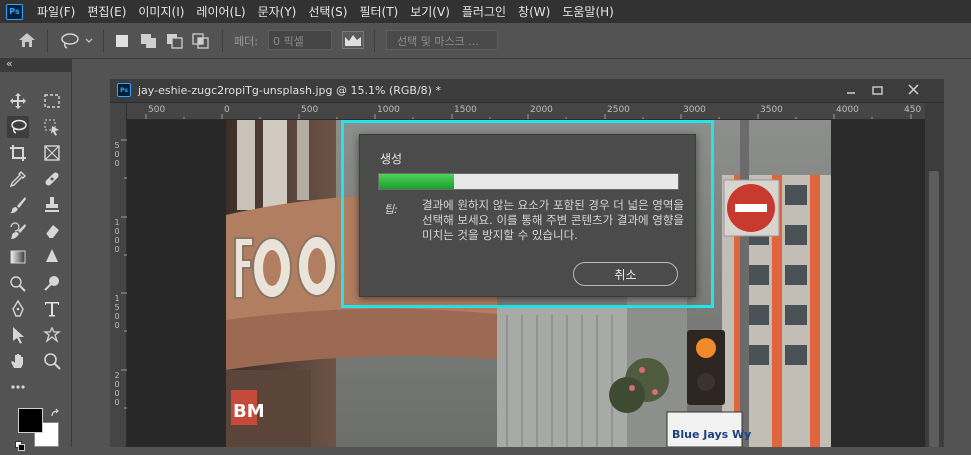 The image size is (971, 455). What do you see at coordinates (52, 257) in the screenshot?
I see `blur-tool-icon` at bounding box center [52, 257].